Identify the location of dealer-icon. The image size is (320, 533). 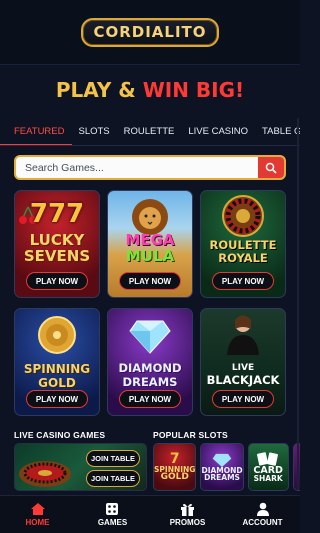
(243, 335).